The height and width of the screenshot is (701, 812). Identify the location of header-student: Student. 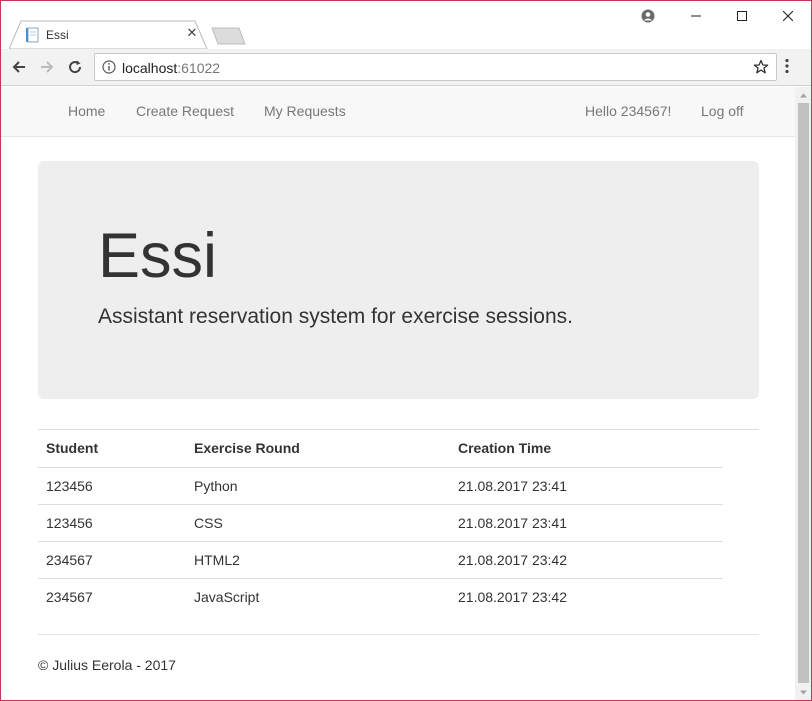
(112, 449).